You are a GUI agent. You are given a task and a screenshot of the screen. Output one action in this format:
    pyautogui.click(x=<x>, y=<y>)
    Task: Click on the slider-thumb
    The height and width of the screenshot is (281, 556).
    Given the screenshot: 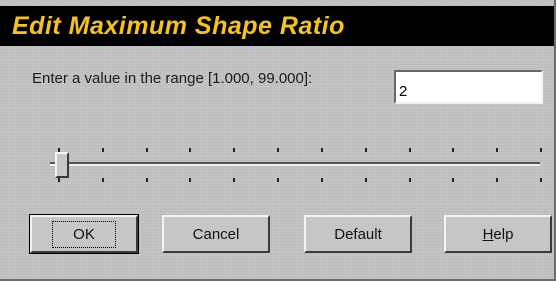 What is the action you would take?
    pyautogui.click(x=61, y=165)
    